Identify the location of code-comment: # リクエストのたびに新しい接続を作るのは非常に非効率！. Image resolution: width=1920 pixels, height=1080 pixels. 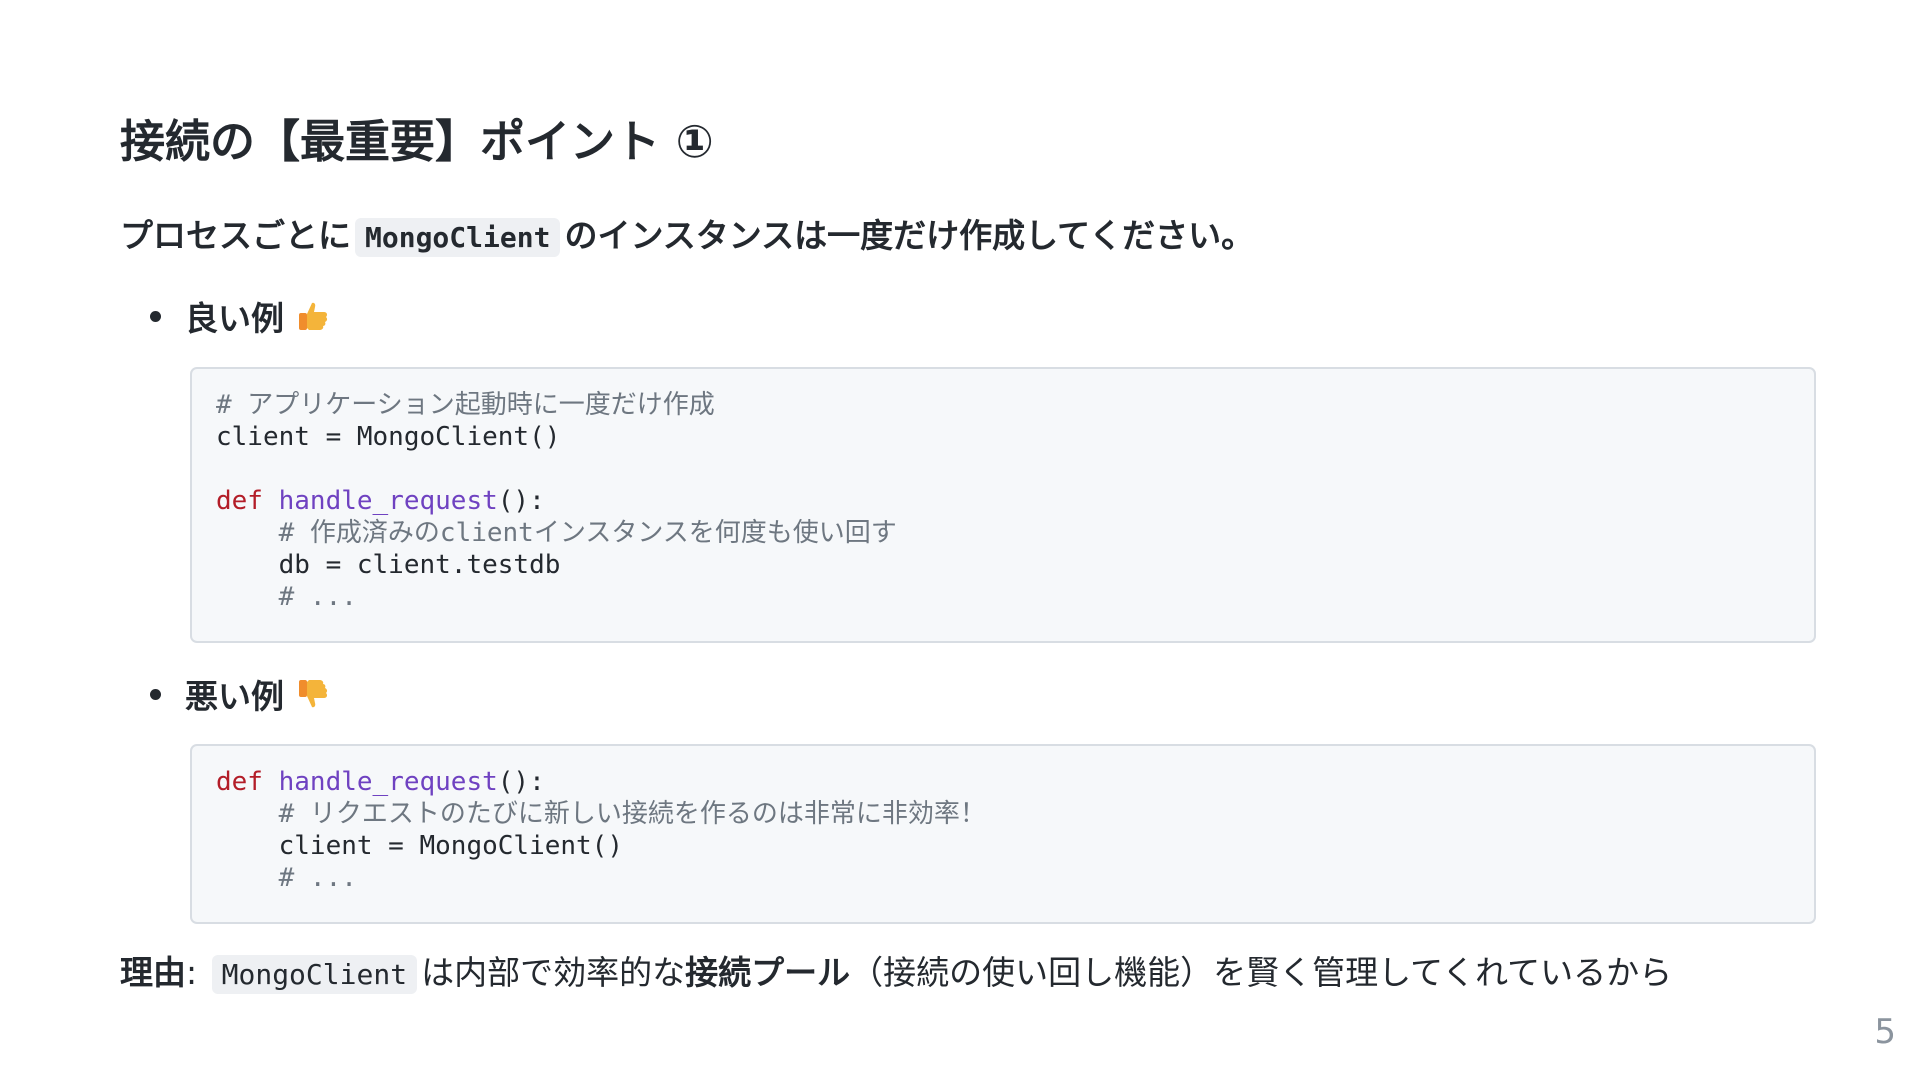
(601, 814).